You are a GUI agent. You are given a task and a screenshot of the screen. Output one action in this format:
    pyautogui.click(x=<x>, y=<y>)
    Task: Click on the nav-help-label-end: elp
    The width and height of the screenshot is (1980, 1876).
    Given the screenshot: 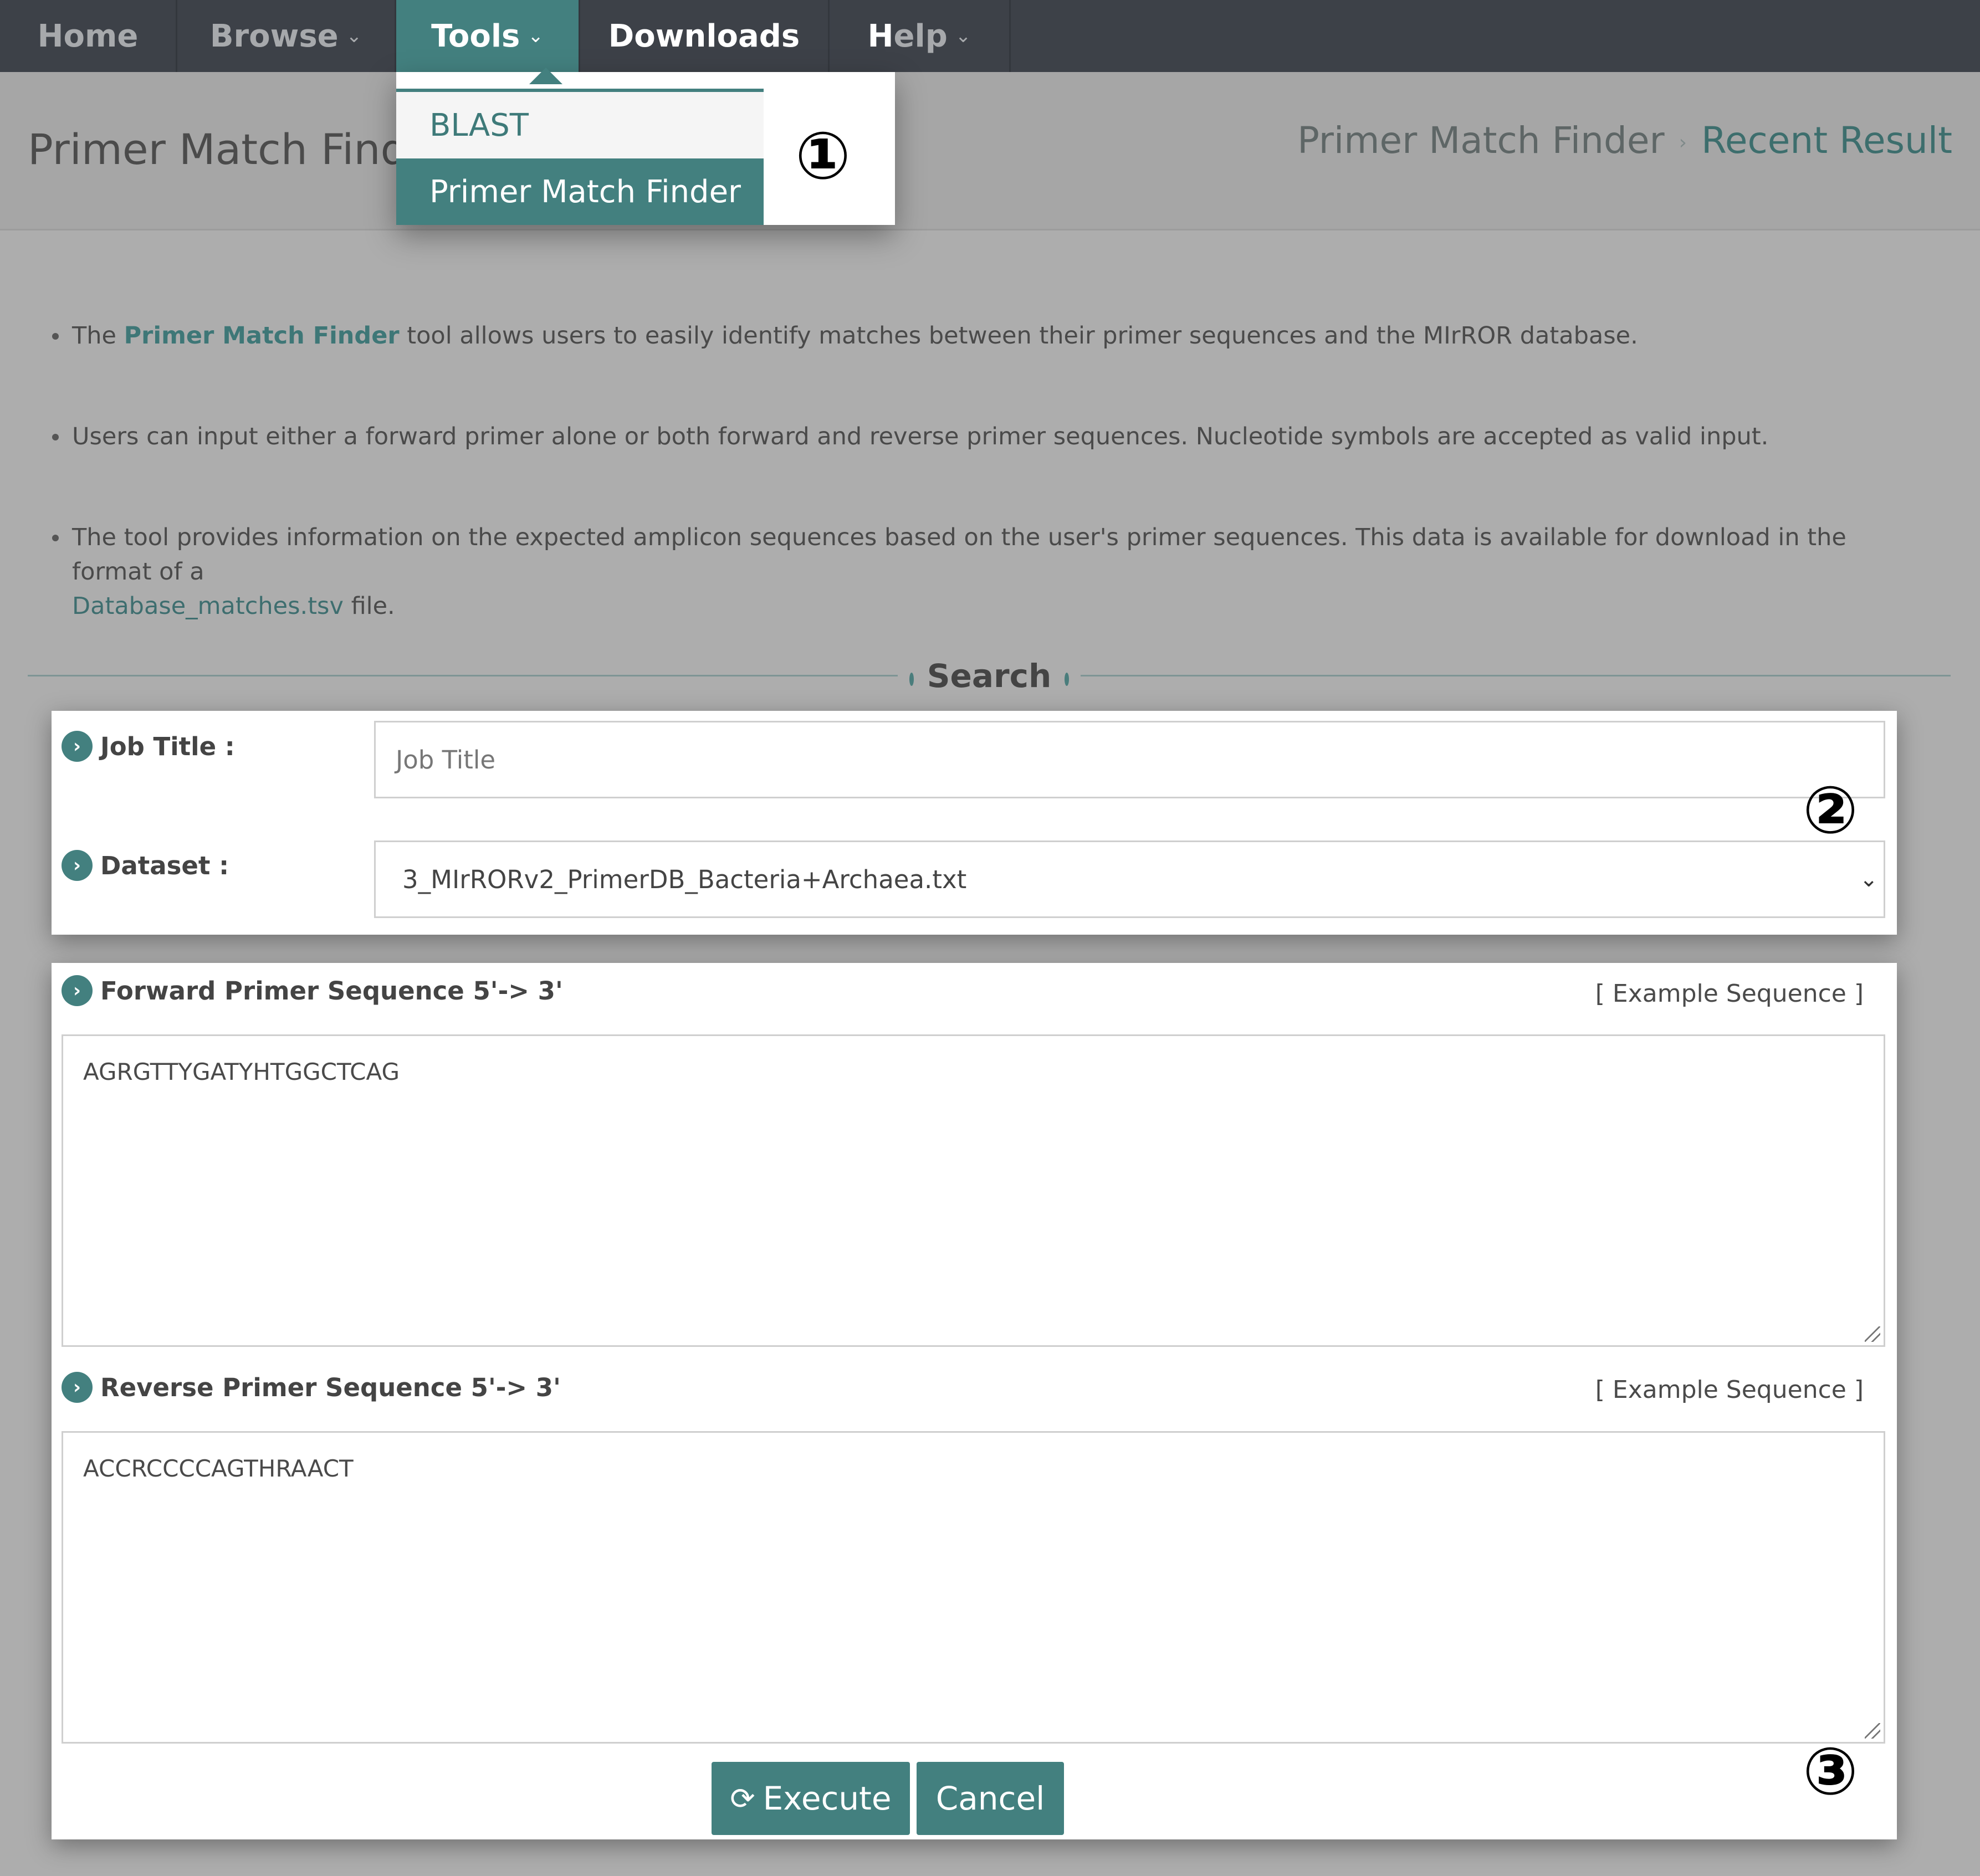 What is the action you would take?
    pyautogui.click(x=920, y=36)
    